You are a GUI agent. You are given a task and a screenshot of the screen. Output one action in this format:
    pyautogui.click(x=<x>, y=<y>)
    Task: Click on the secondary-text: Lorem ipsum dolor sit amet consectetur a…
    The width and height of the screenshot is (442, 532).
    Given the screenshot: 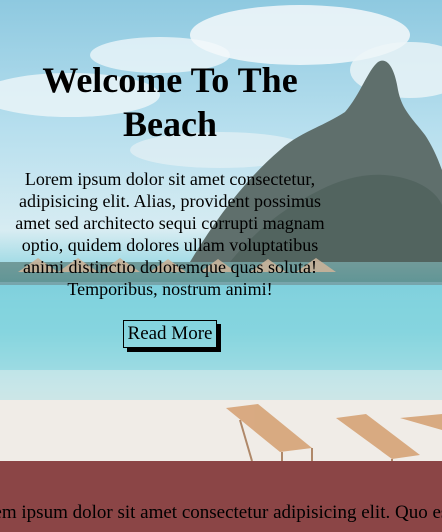 What is the action you would take?
    pyautogui.click(x=221, y=512)
    